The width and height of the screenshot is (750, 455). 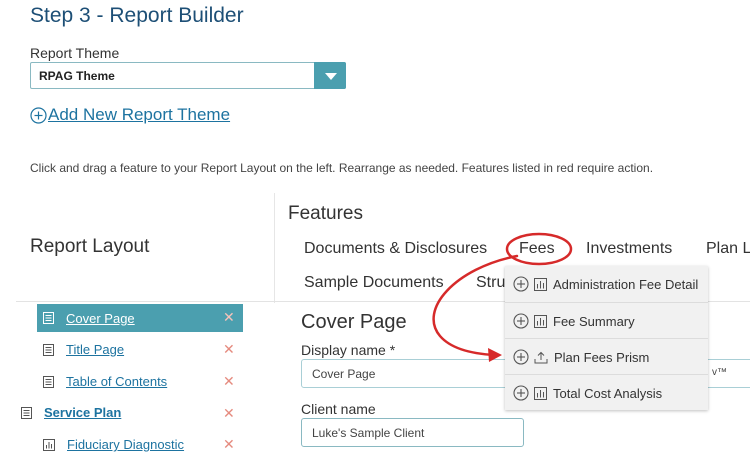 What do you see at coordinates (412, 432) in the screenshot?
I see `client-name-input` at bounding box center [412, 432].